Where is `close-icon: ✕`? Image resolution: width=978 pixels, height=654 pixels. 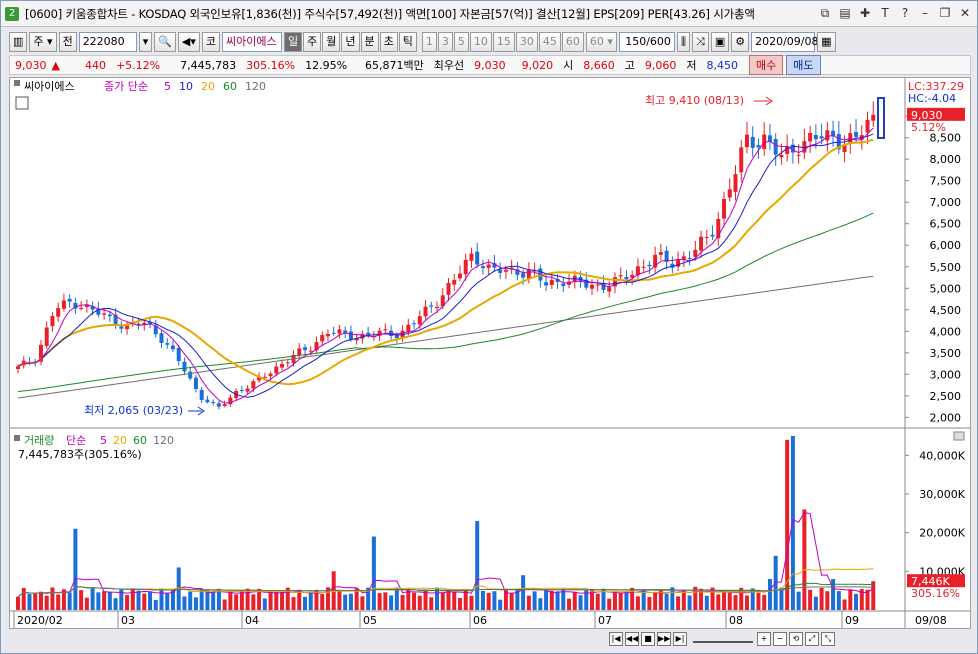 close-icon: ✕ is located at coordinates (965, 13).